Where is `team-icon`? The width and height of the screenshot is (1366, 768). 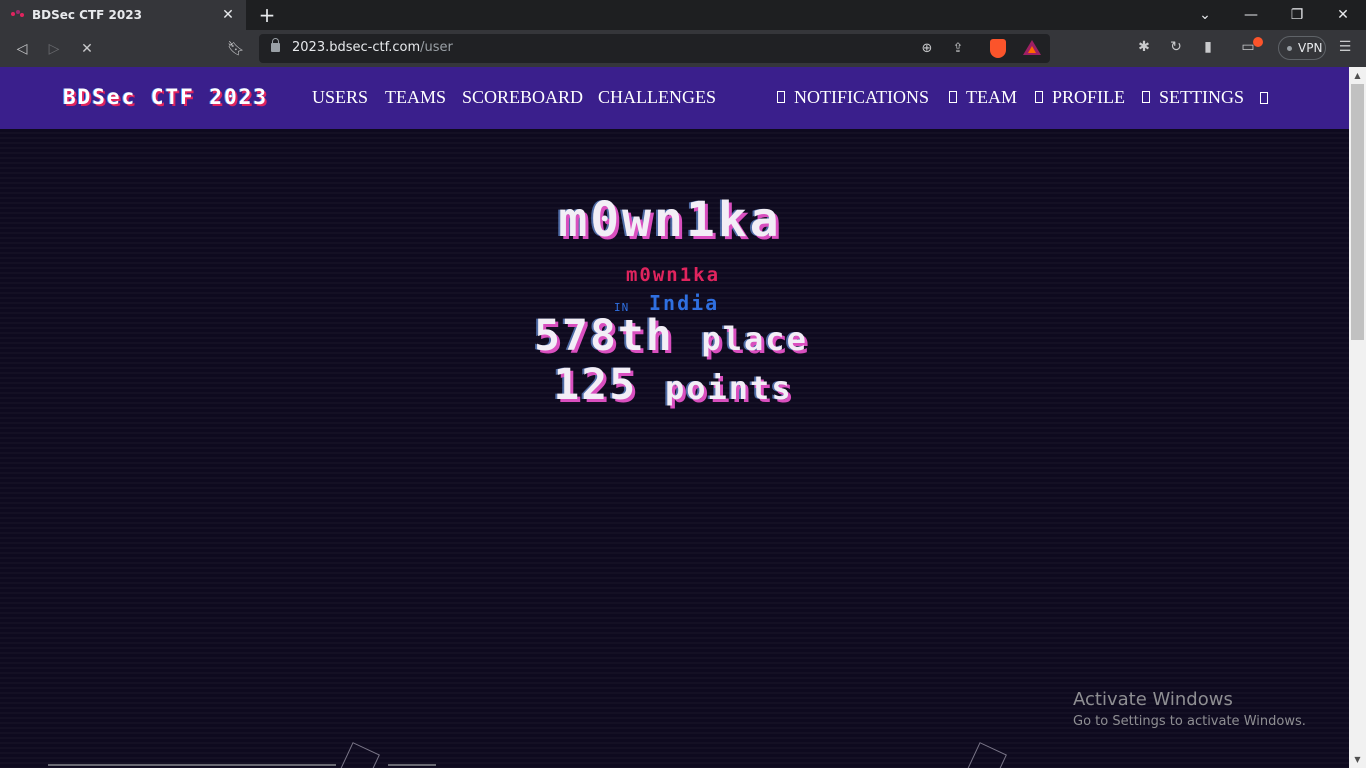
team-icon is located at coordinates (953, 97).